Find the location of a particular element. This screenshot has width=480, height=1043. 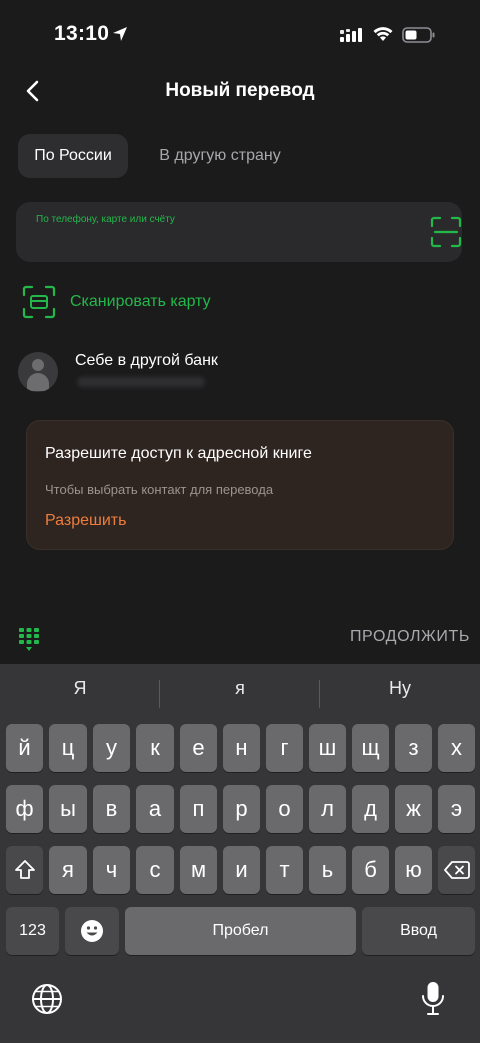

key-27: и is located at coordinates (241, 870).